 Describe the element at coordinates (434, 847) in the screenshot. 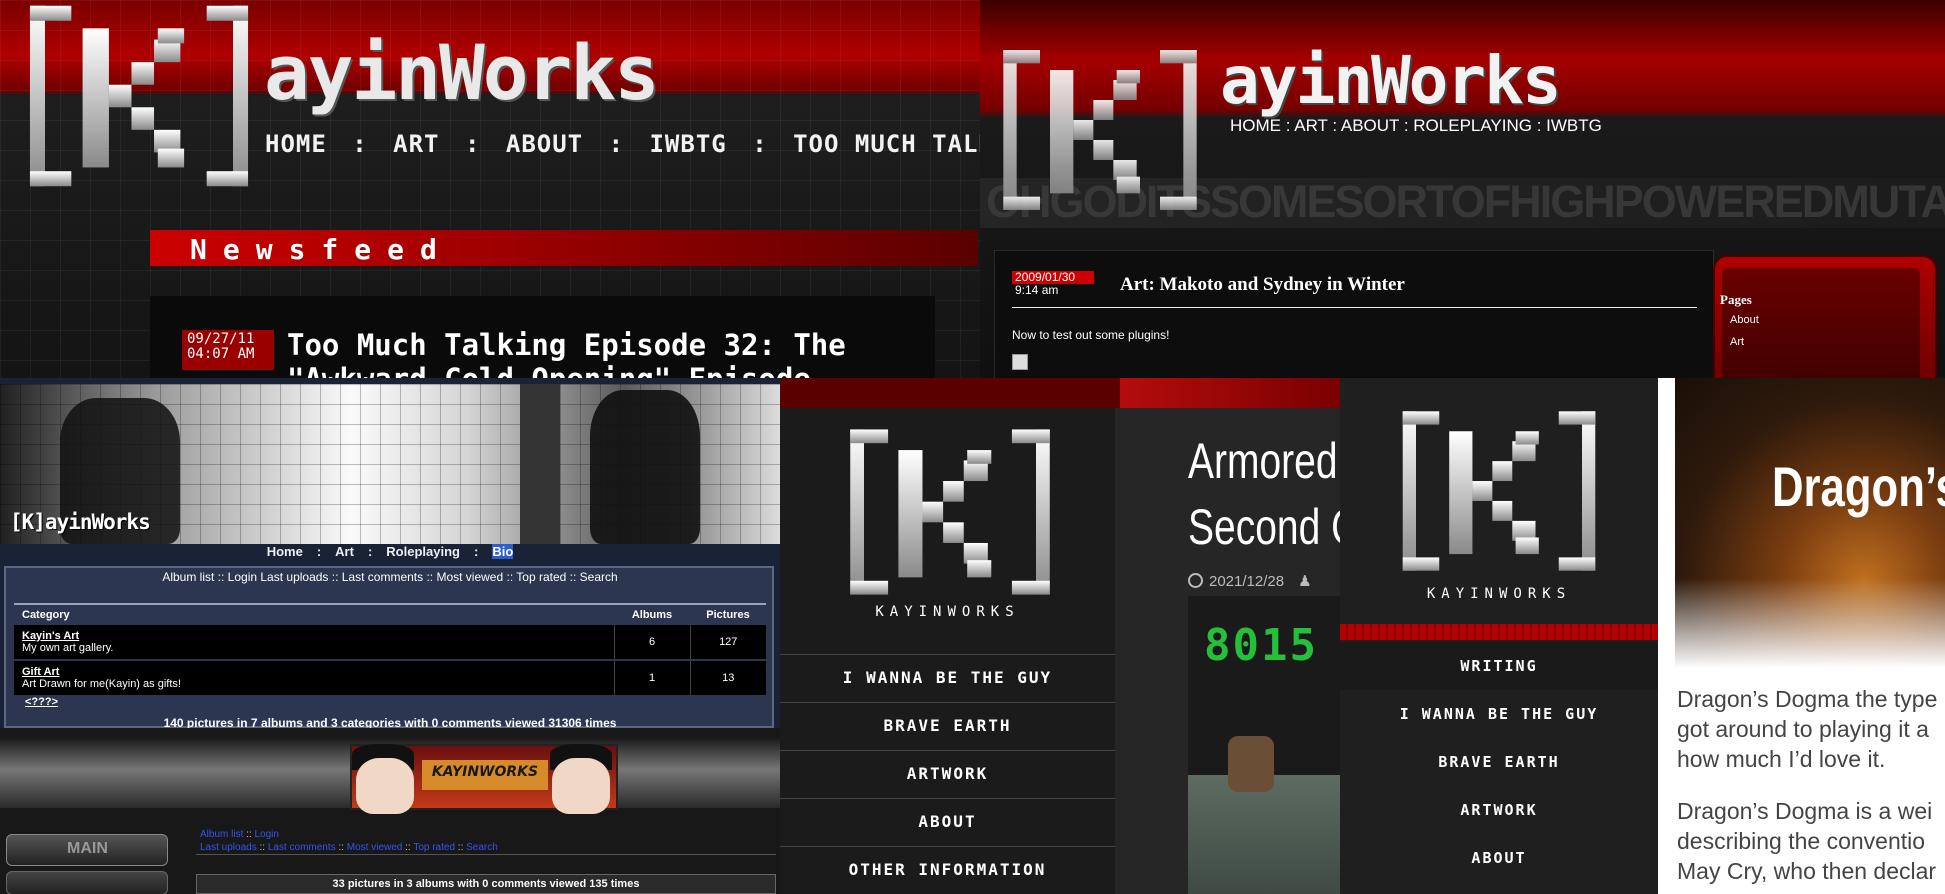

I see `link-top-rated: Top rated` at that location.